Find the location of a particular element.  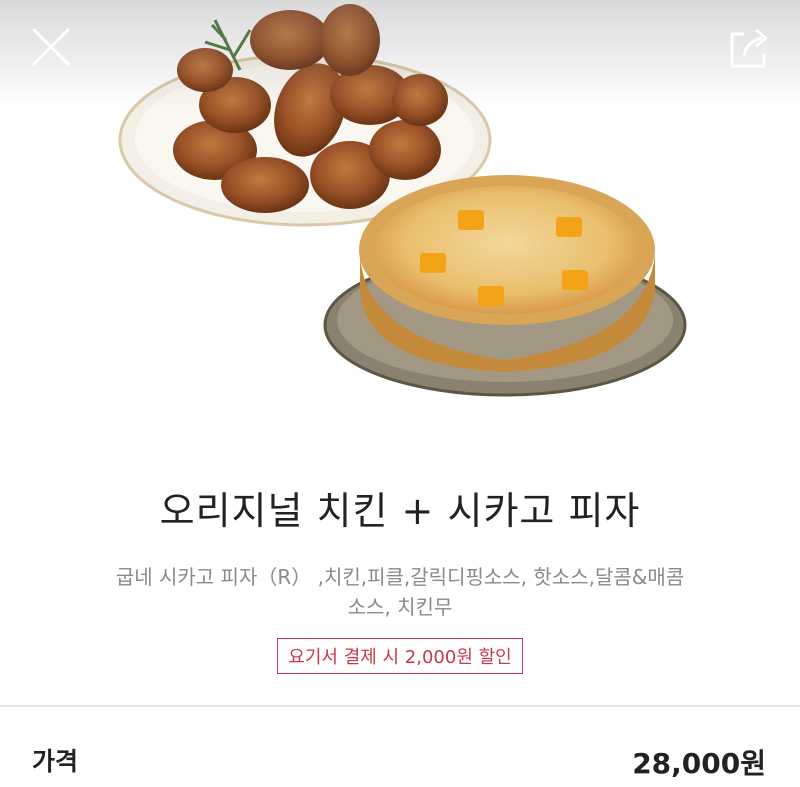

discount-badge: 요기서 결제 시 2,000원 할인 is located at coordinates (400, 656).